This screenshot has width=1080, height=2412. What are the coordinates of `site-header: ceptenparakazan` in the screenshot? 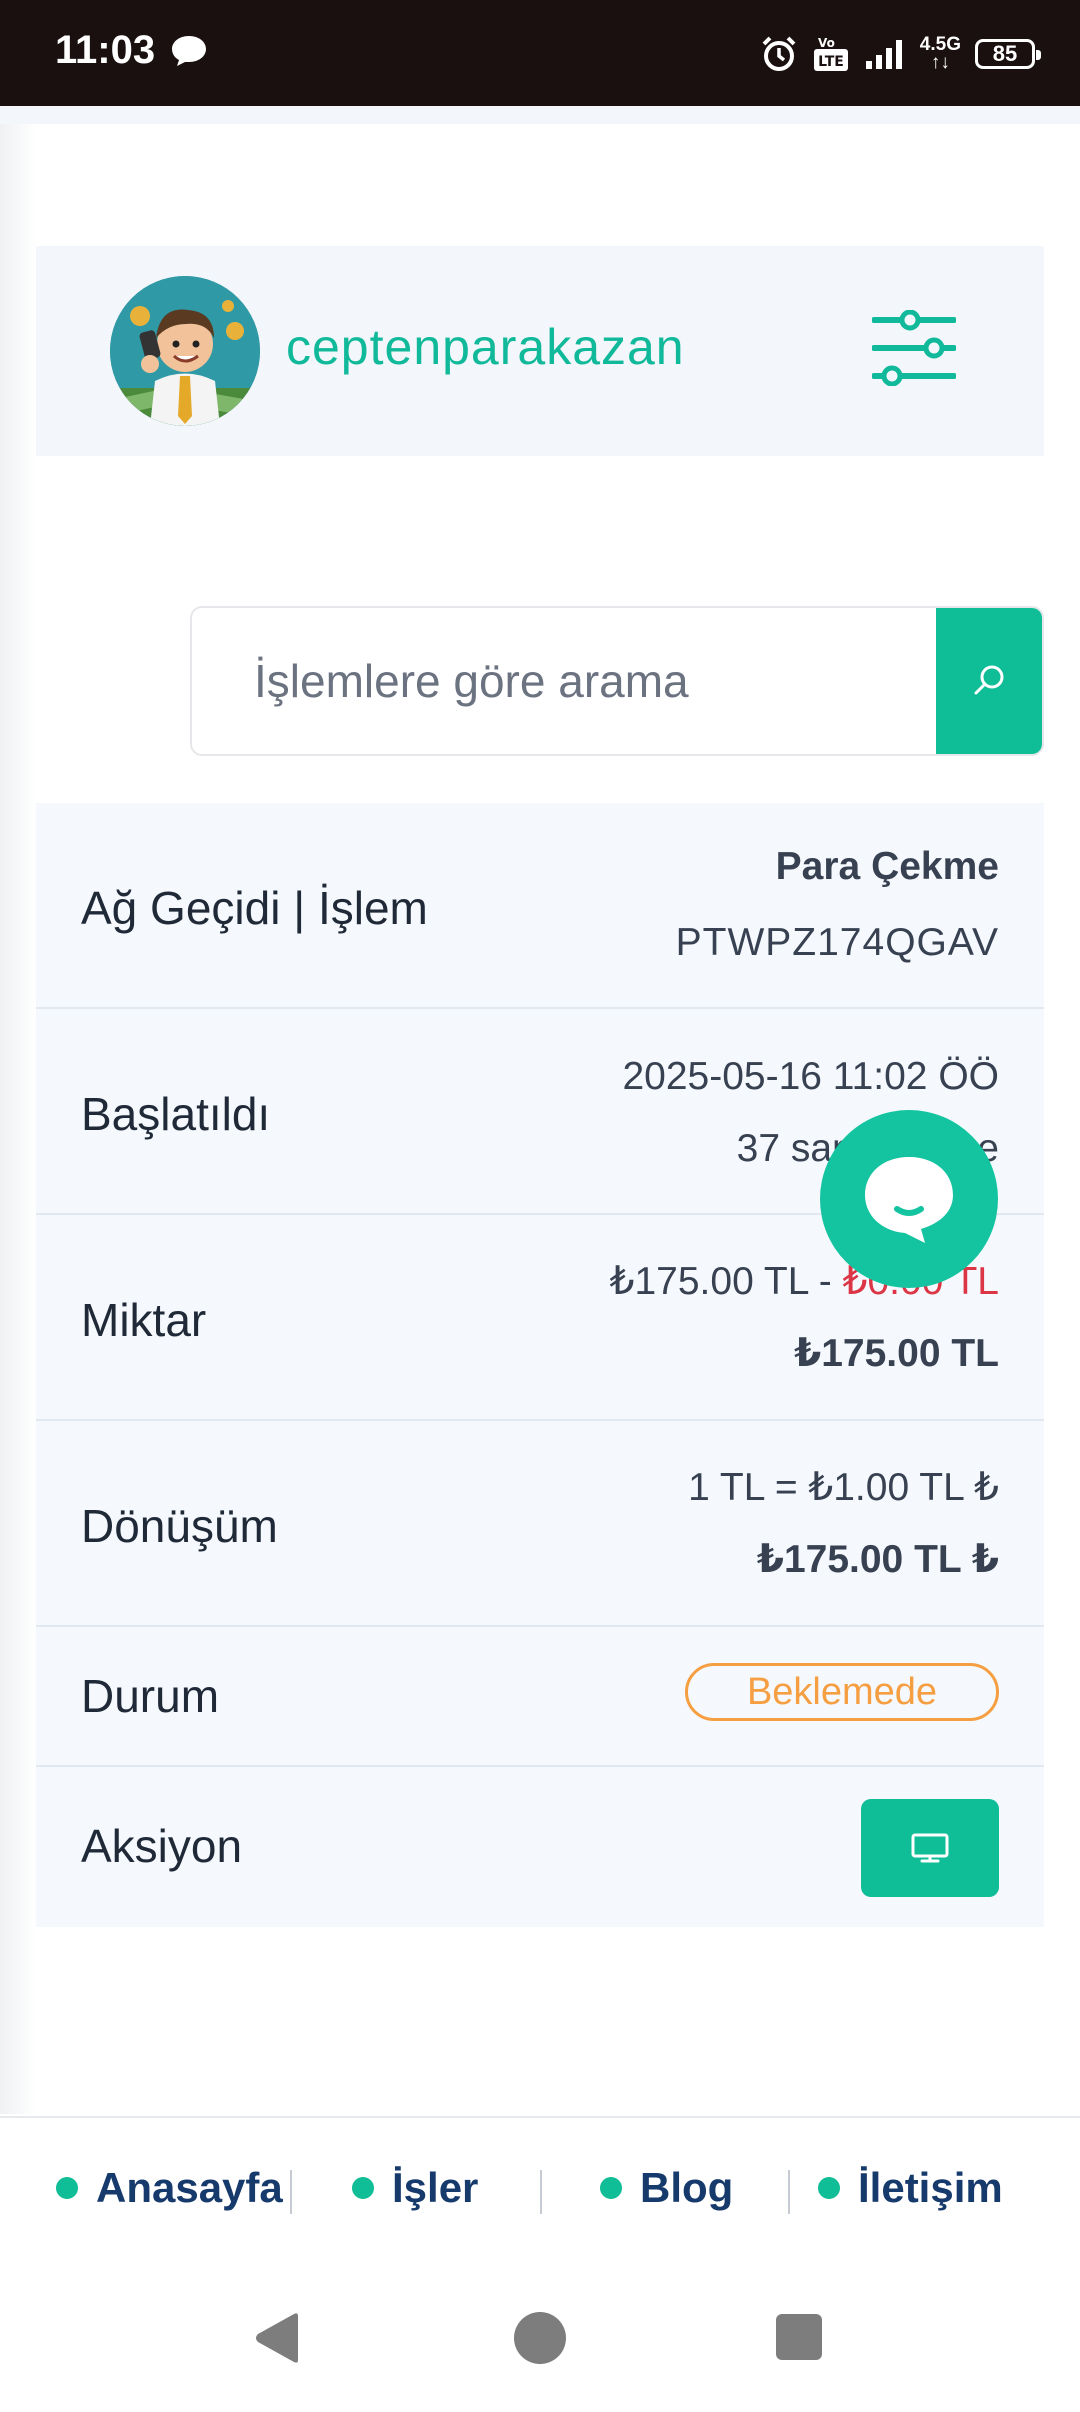 It's located at (540, 351).